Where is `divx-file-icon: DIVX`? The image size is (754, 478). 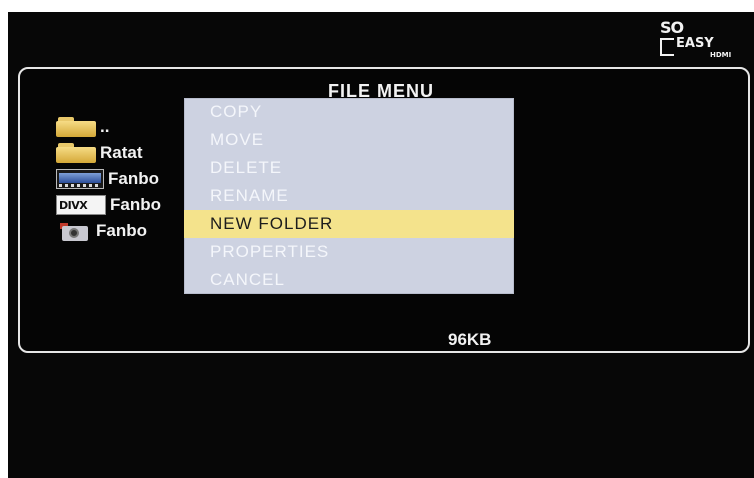
divx-file-icon: DIVX is located at coordinates (81, 205).